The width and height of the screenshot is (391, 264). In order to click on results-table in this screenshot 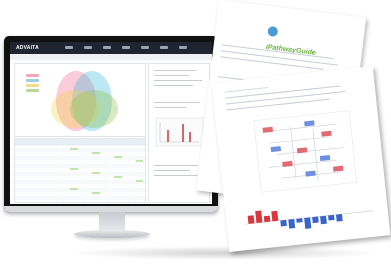, I will do `click(80, 170)`.